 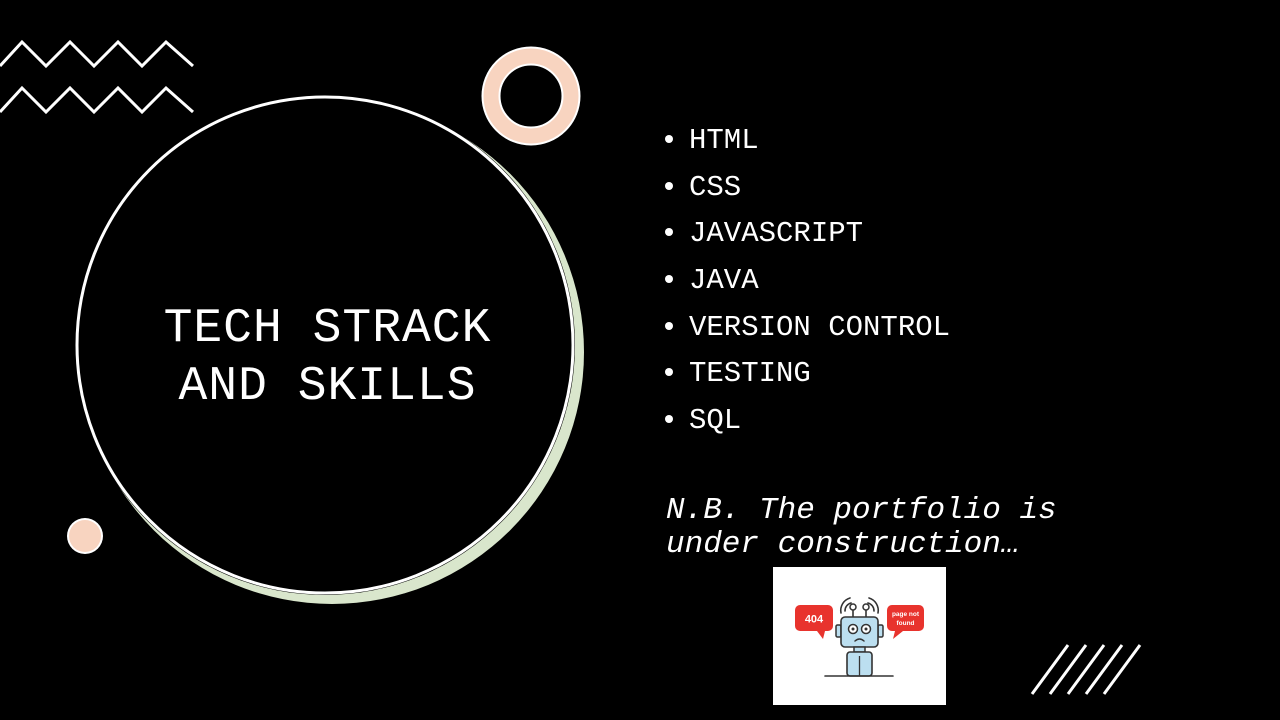 I want to click on skill-label: HTML, so click(x=724, y=140).